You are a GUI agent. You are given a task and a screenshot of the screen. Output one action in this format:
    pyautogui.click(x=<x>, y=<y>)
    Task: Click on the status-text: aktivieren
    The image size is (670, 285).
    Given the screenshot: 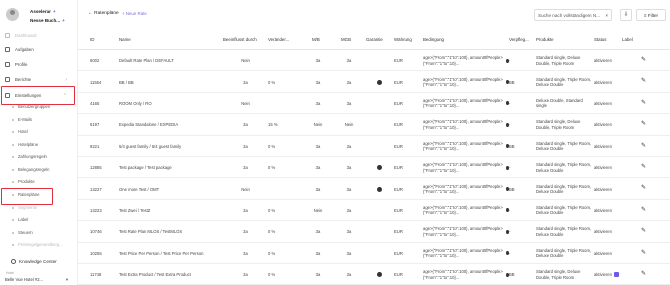 What is the action you would take?
    pyautogui.click(x=603, y=275)
    